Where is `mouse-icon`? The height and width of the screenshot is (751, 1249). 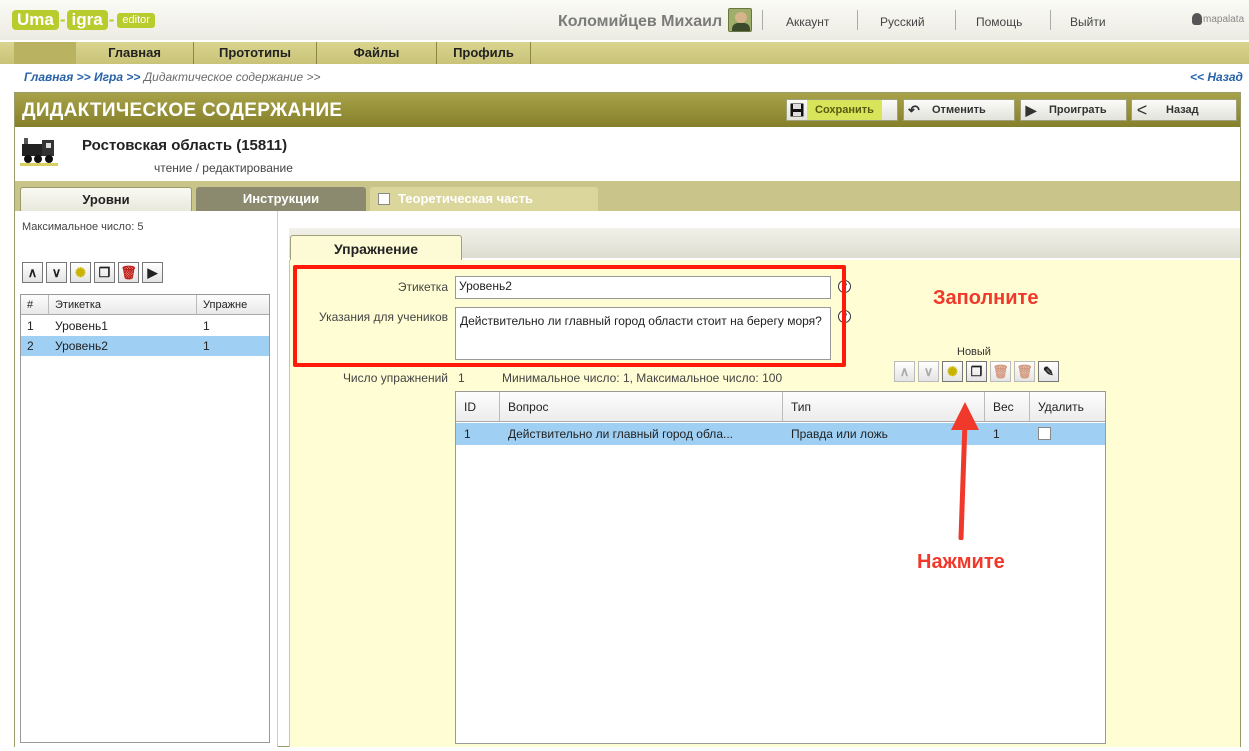 mouse-icon is located at coordinates (1197, 19).